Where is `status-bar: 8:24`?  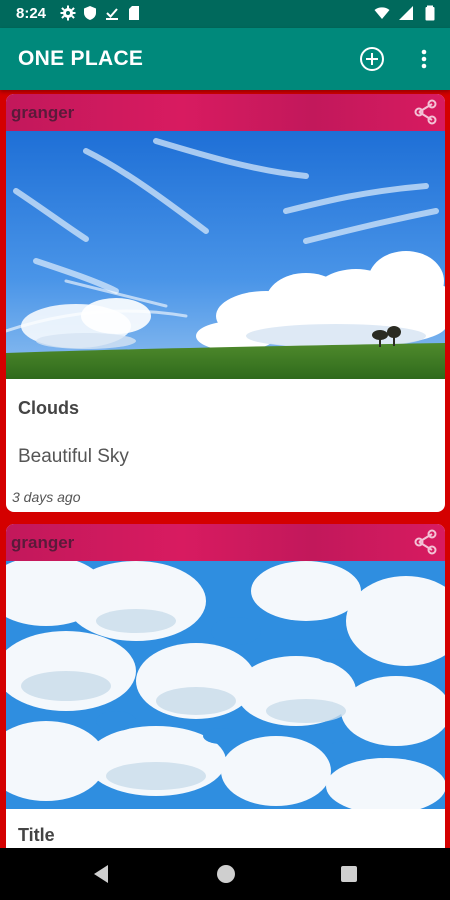 status-bar: 8:24 is located at coordinates (225, 14).